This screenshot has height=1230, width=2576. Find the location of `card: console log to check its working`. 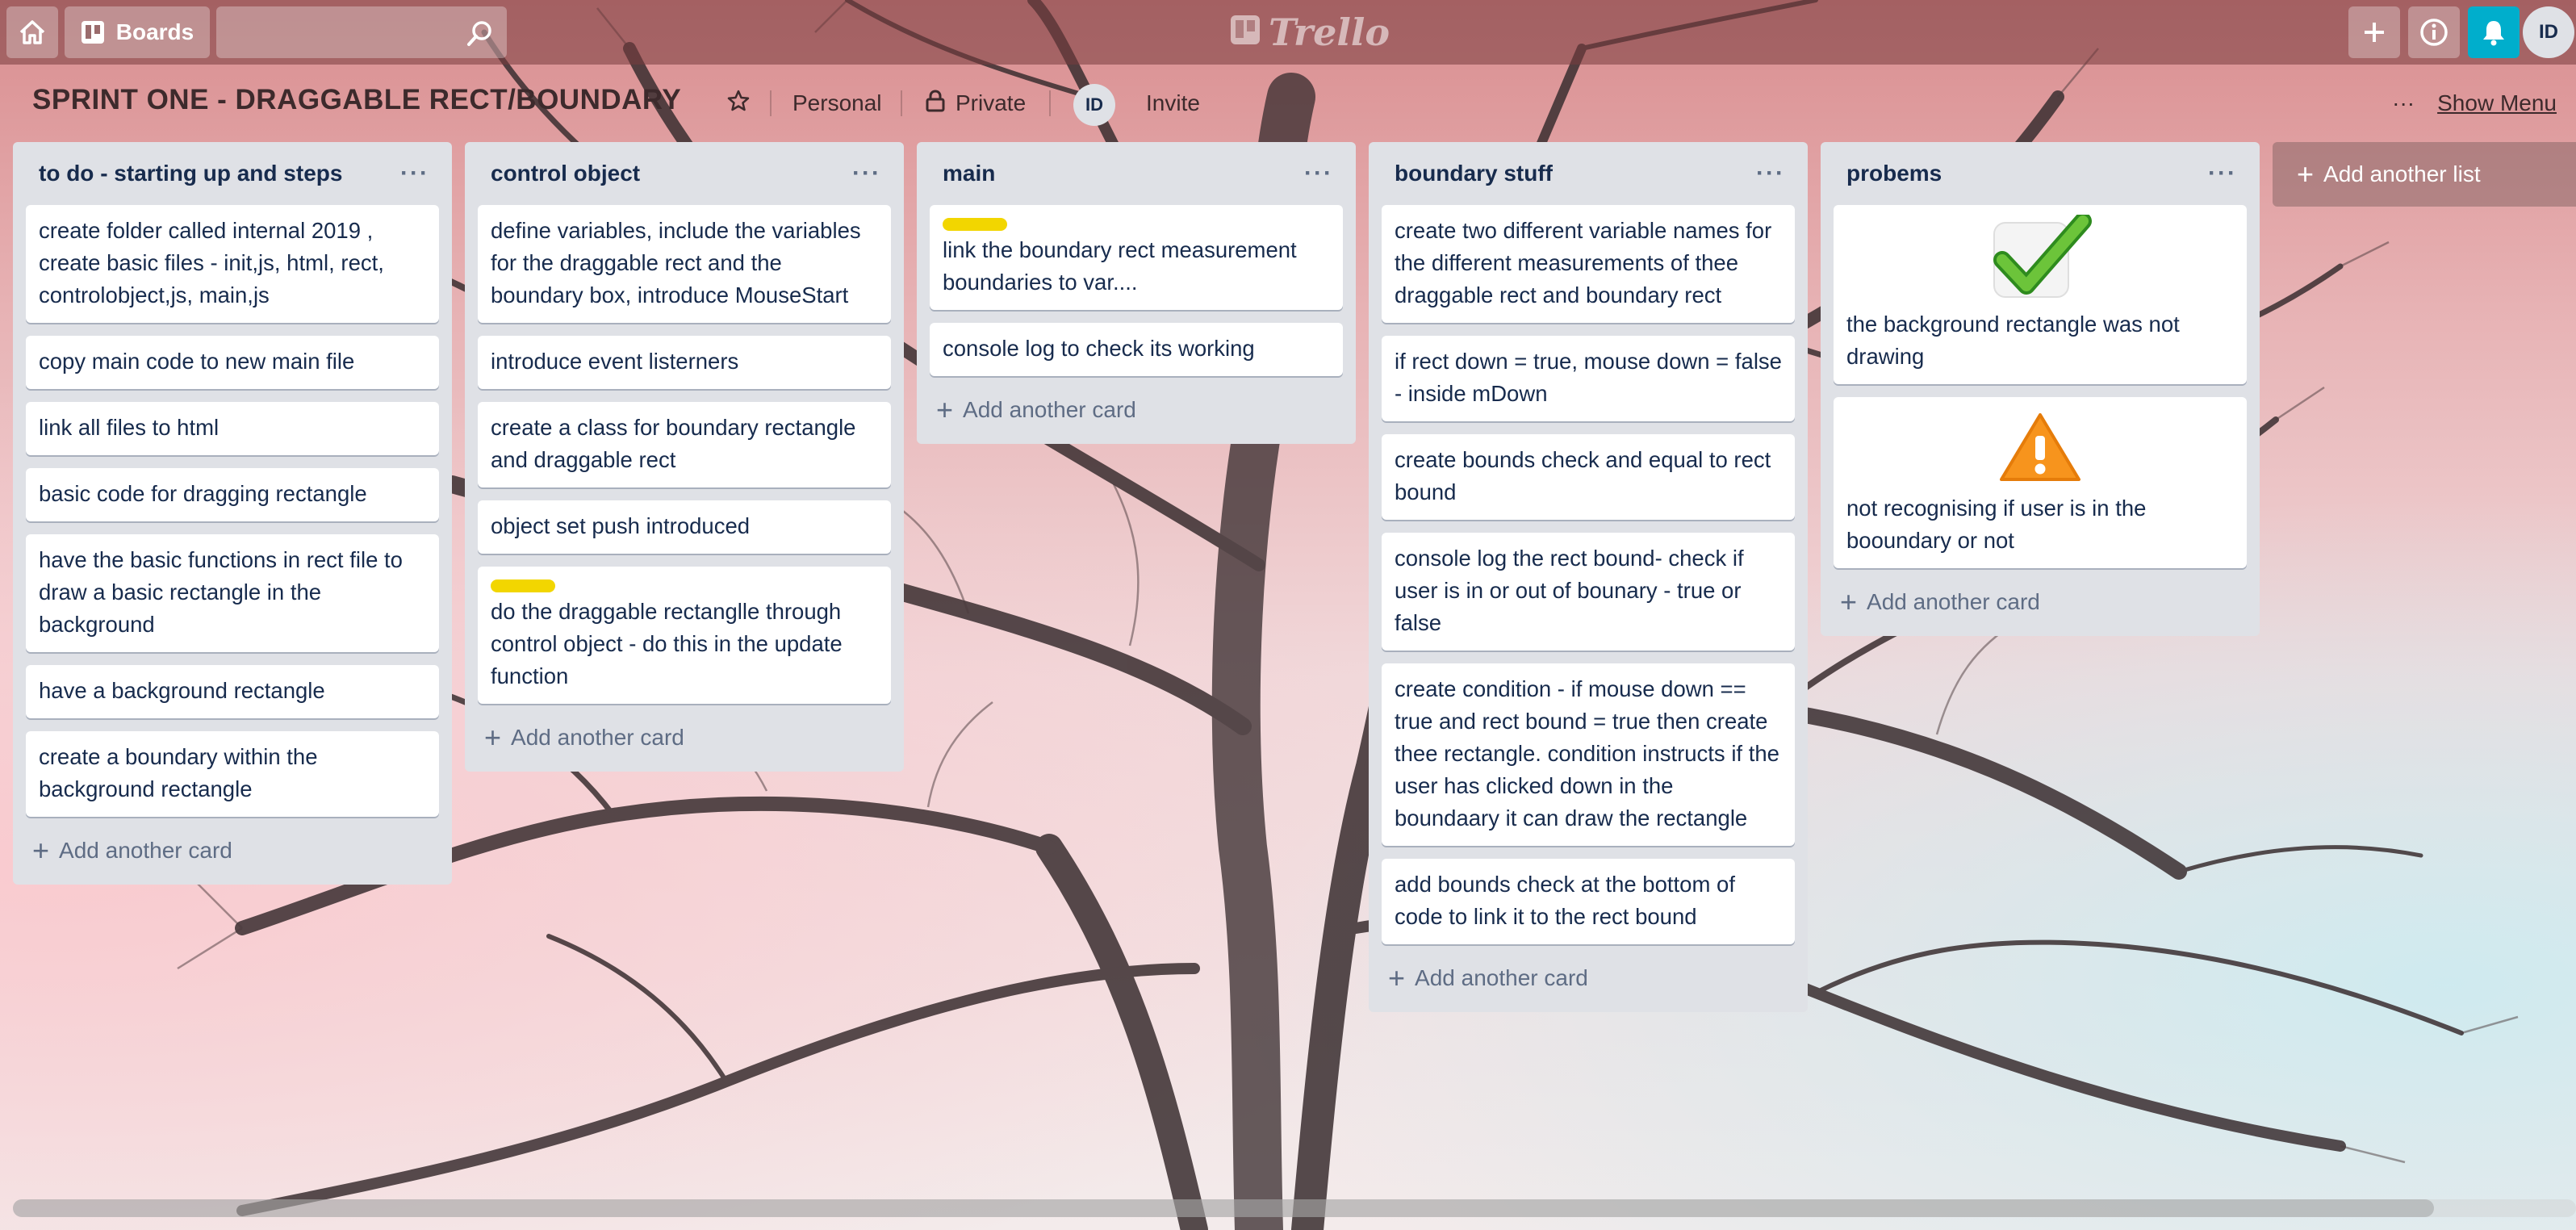

card: console log to check its working is located at coordinates (1136, 349).